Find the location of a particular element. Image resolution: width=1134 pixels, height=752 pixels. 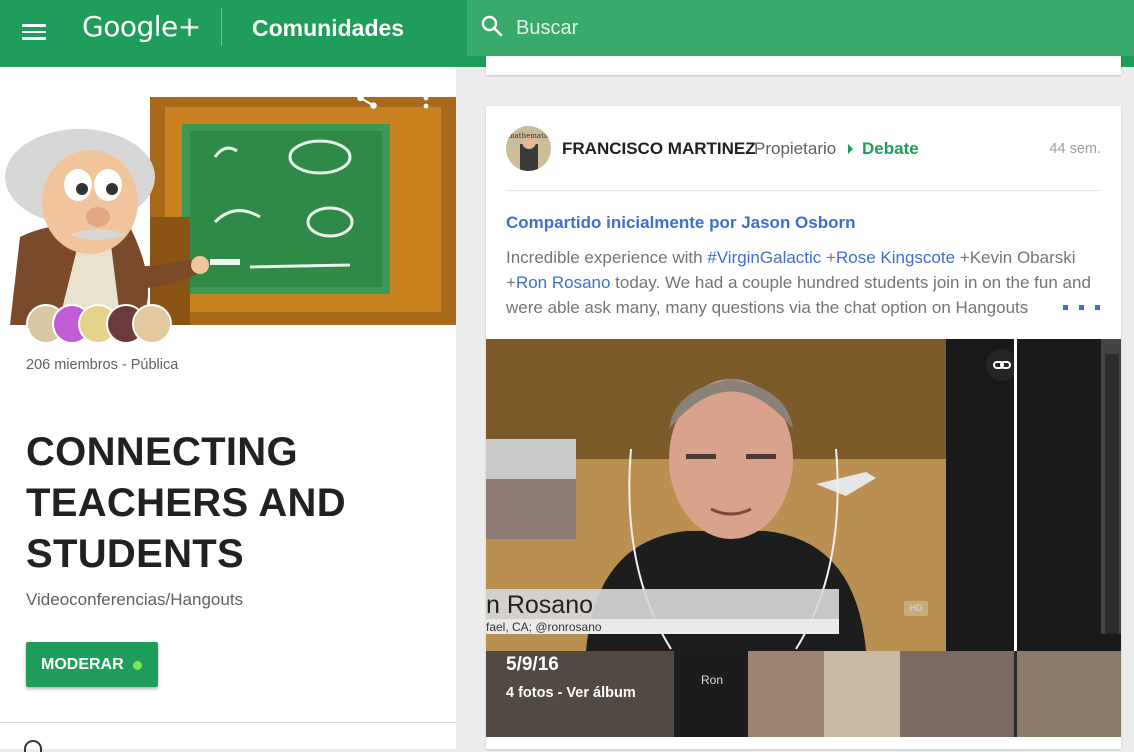

moderate-button: MODERAR is located at coordinates (92, 664).